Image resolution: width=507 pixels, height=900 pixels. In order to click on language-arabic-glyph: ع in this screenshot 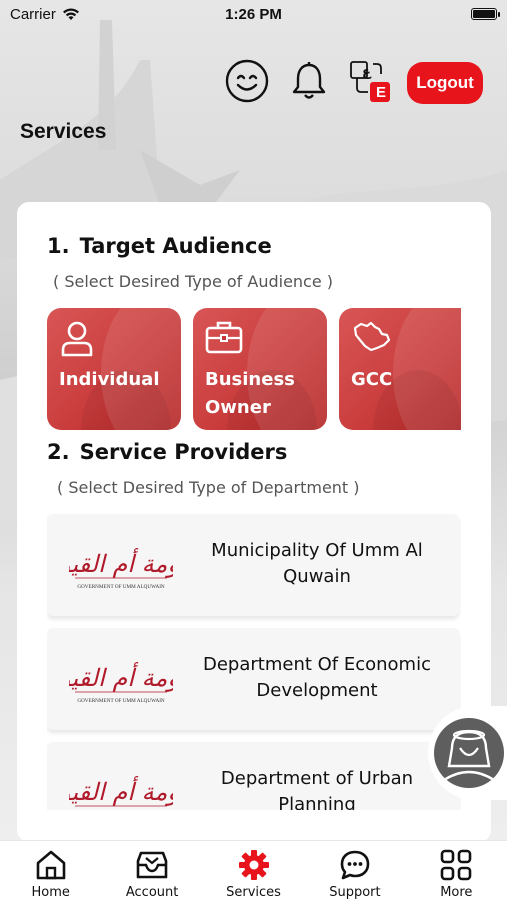, I will do `click(366, 72)`.